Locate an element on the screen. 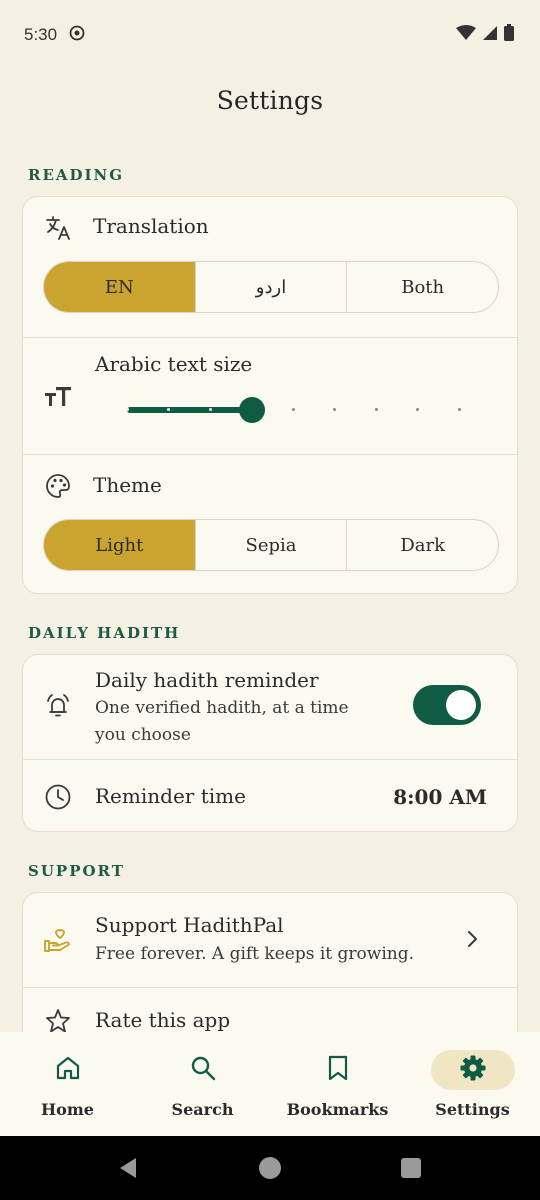 The height and width of the screenshot is (1200, 540). nav-item-search: Search is located at coordinates (202, 1084).